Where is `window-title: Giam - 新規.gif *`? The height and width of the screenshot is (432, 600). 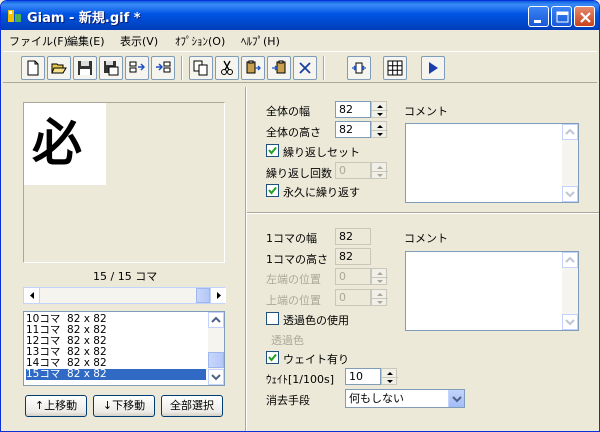 window-title: Giam - 新規.gif * is located at coordinates (84, 18).